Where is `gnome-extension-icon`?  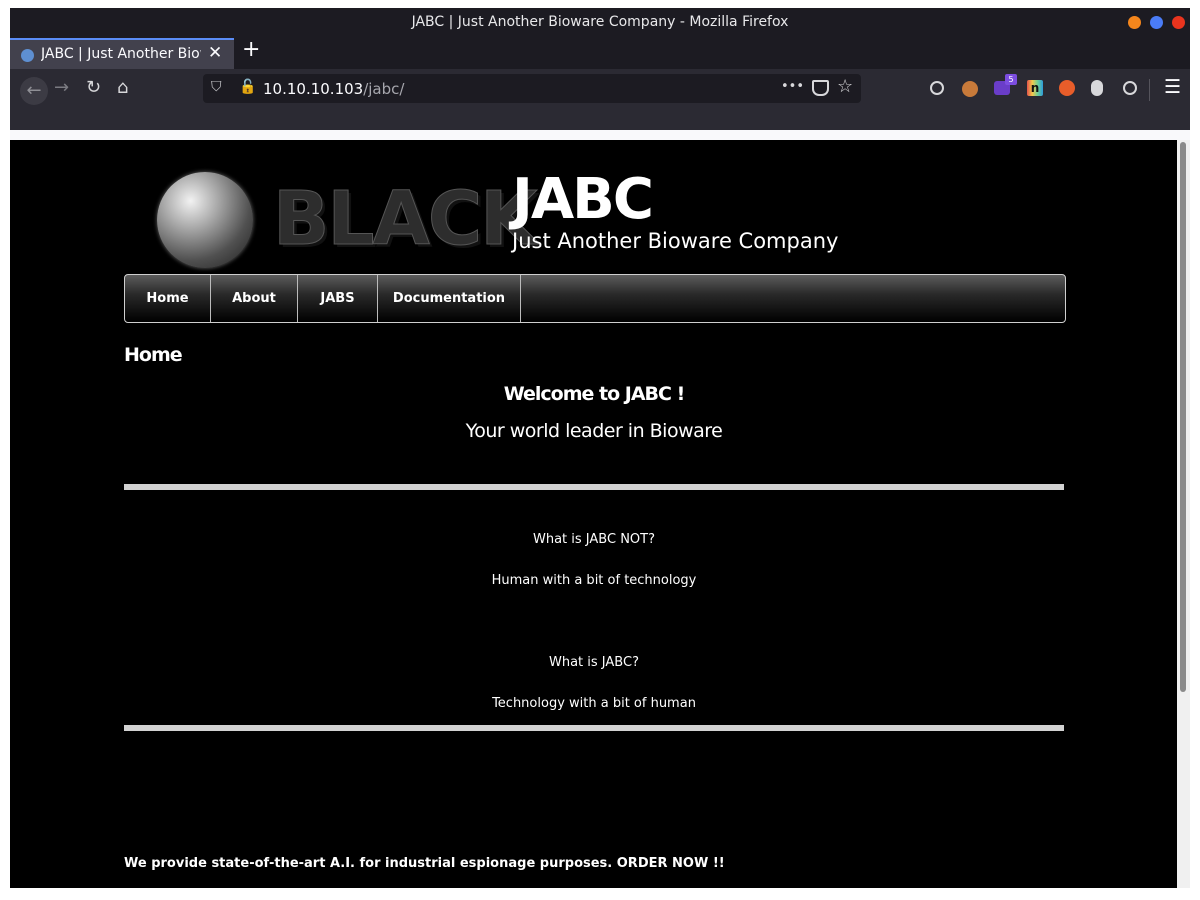 gnome-extension-icon is located at coordinates (1097, 88).